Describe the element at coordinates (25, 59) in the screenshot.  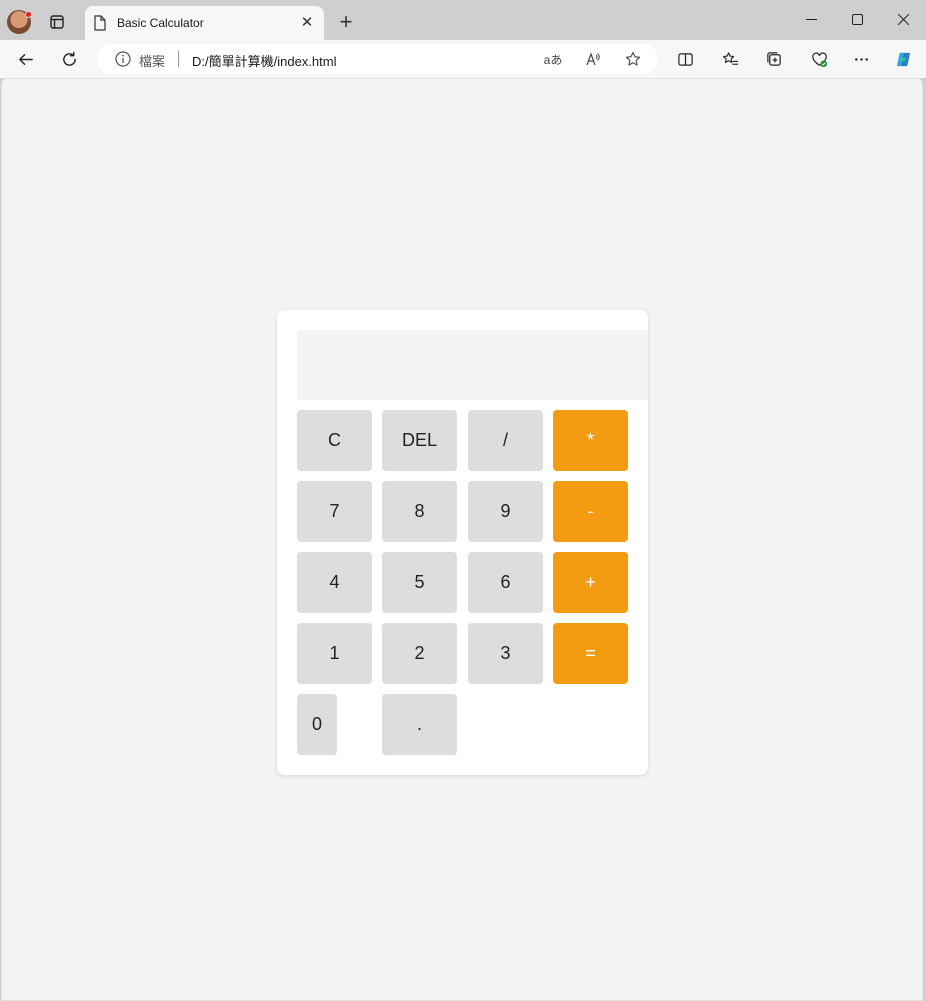
I see `back-arrow-icon` at that location.